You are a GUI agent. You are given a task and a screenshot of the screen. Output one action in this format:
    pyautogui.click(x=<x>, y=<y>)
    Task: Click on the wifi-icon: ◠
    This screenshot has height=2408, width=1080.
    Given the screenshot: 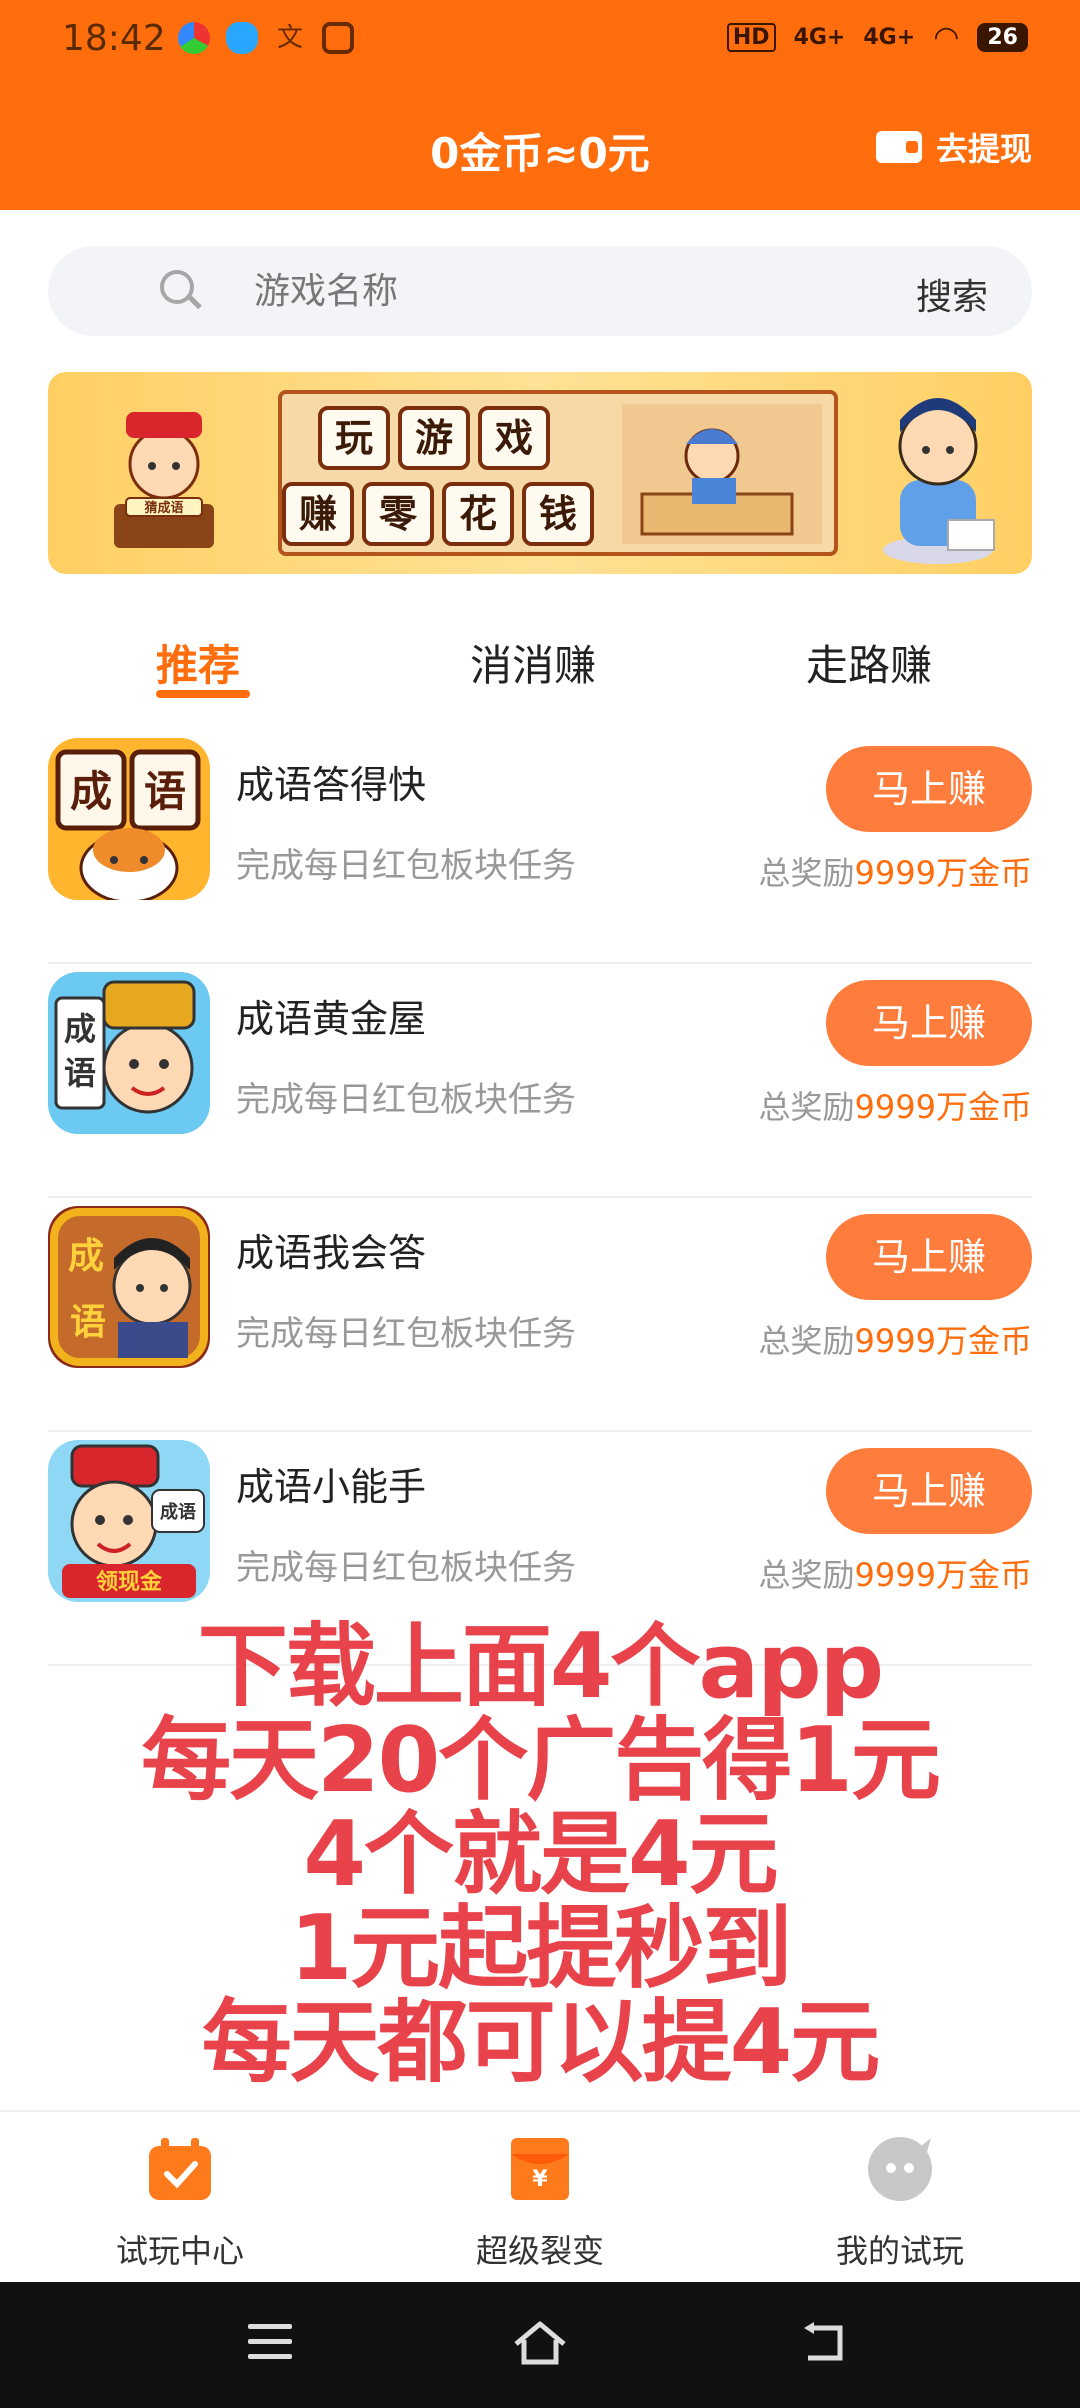 What is the action you would take?
    pyautogui.click(x=946, y=37)
    